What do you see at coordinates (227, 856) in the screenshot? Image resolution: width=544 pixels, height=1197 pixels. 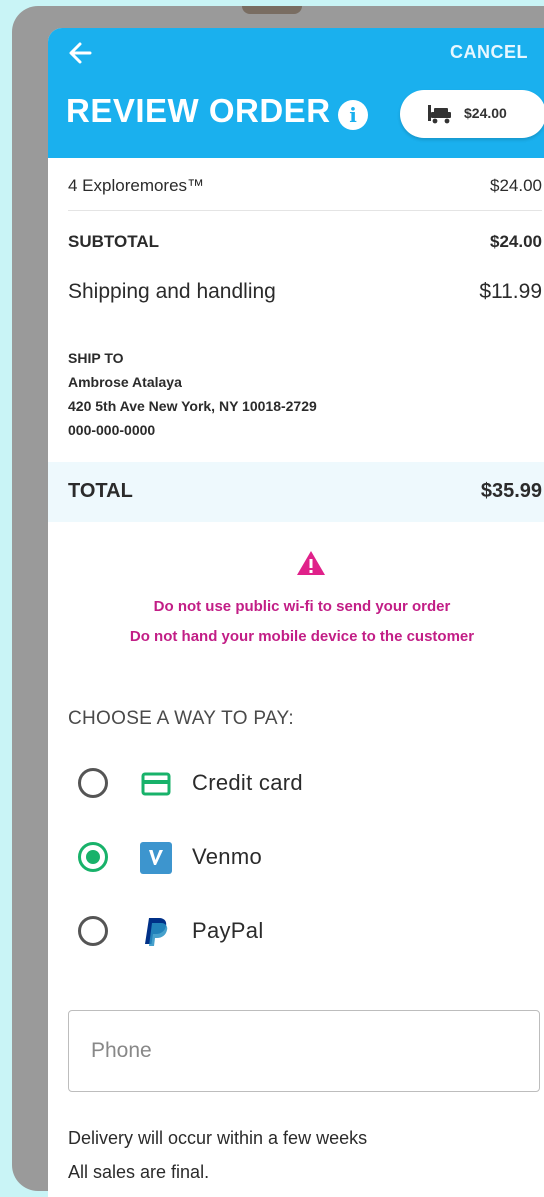 I see `venmo-label: Venmo` at bounding box center [227, 856].